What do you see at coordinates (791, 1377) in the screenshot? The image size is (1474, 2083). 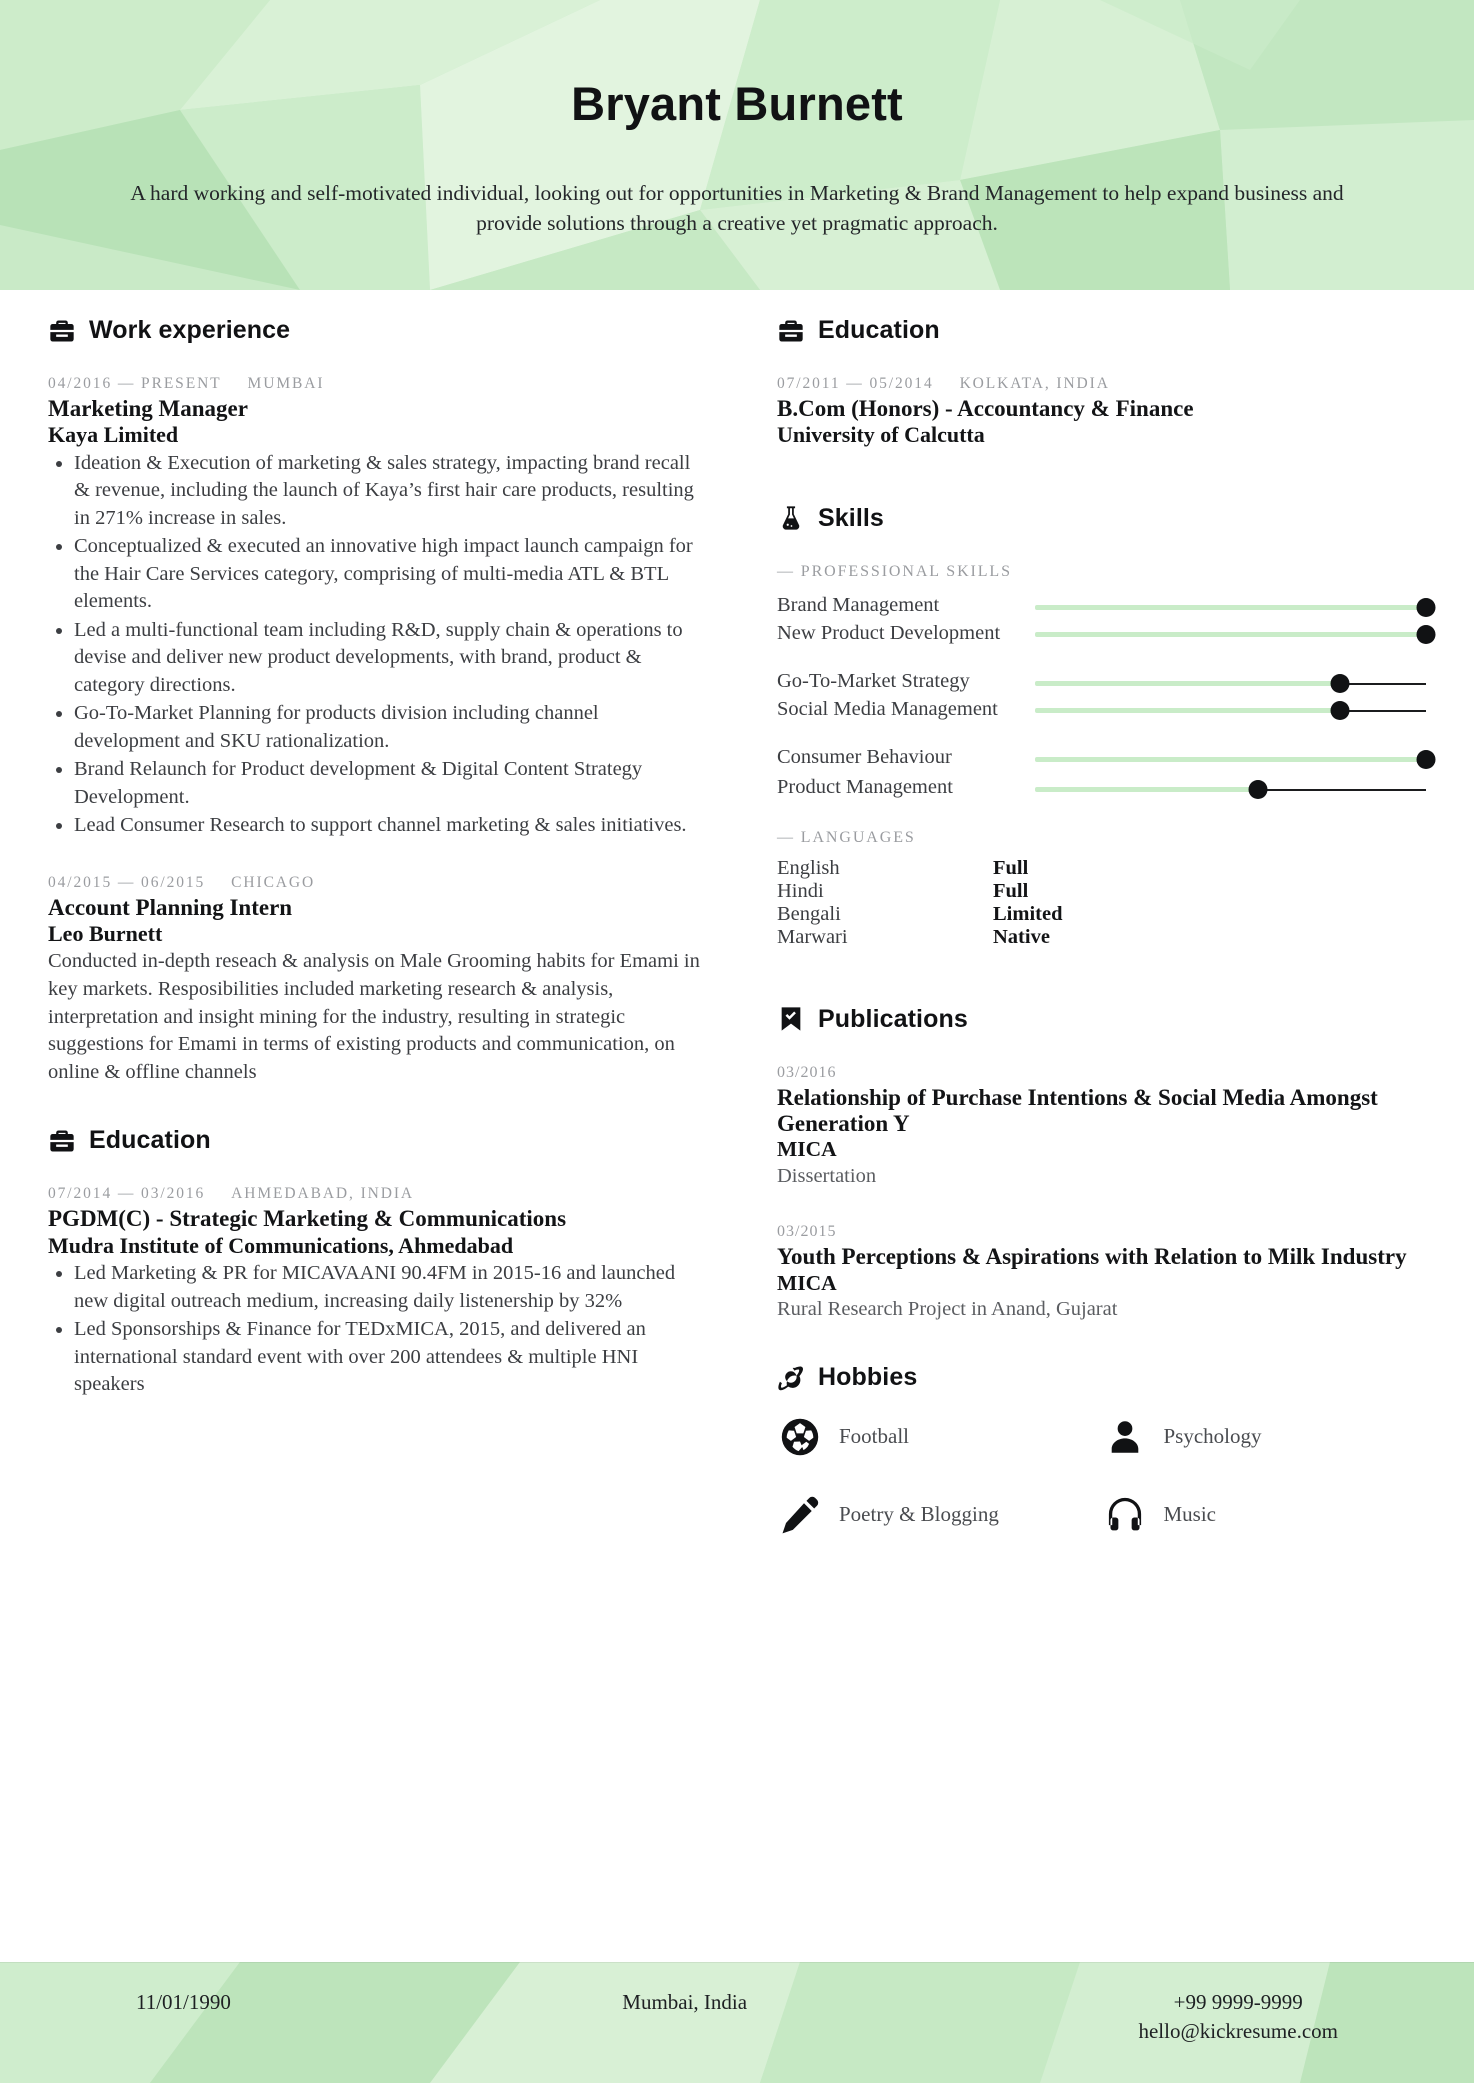 I see `planet-icon` at bounding box center [791, 1377].